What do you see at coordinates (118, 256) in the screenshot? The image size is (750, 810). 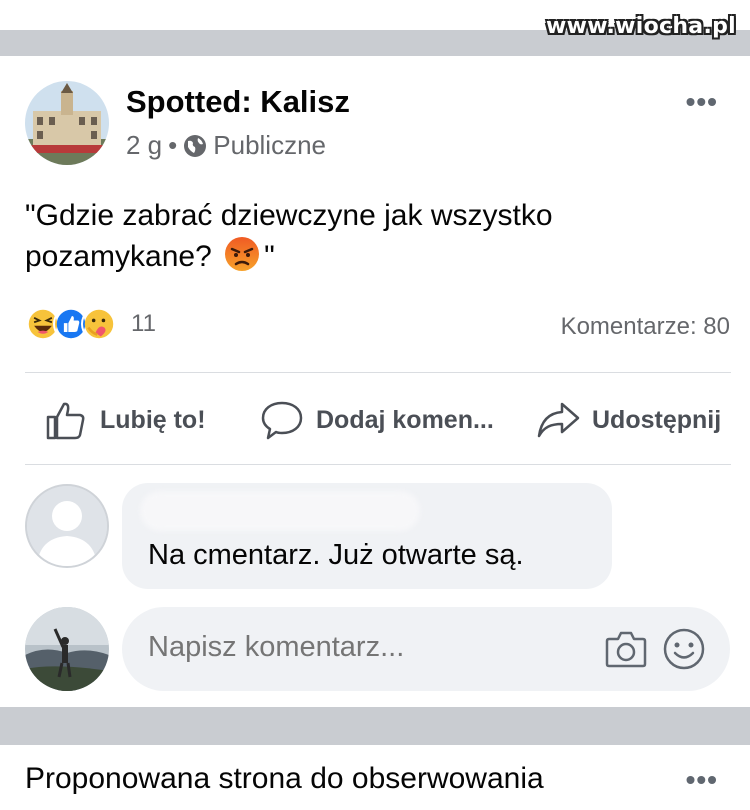 I see `post-text-line2: pozamykane?` at bounding box center [118, 256].